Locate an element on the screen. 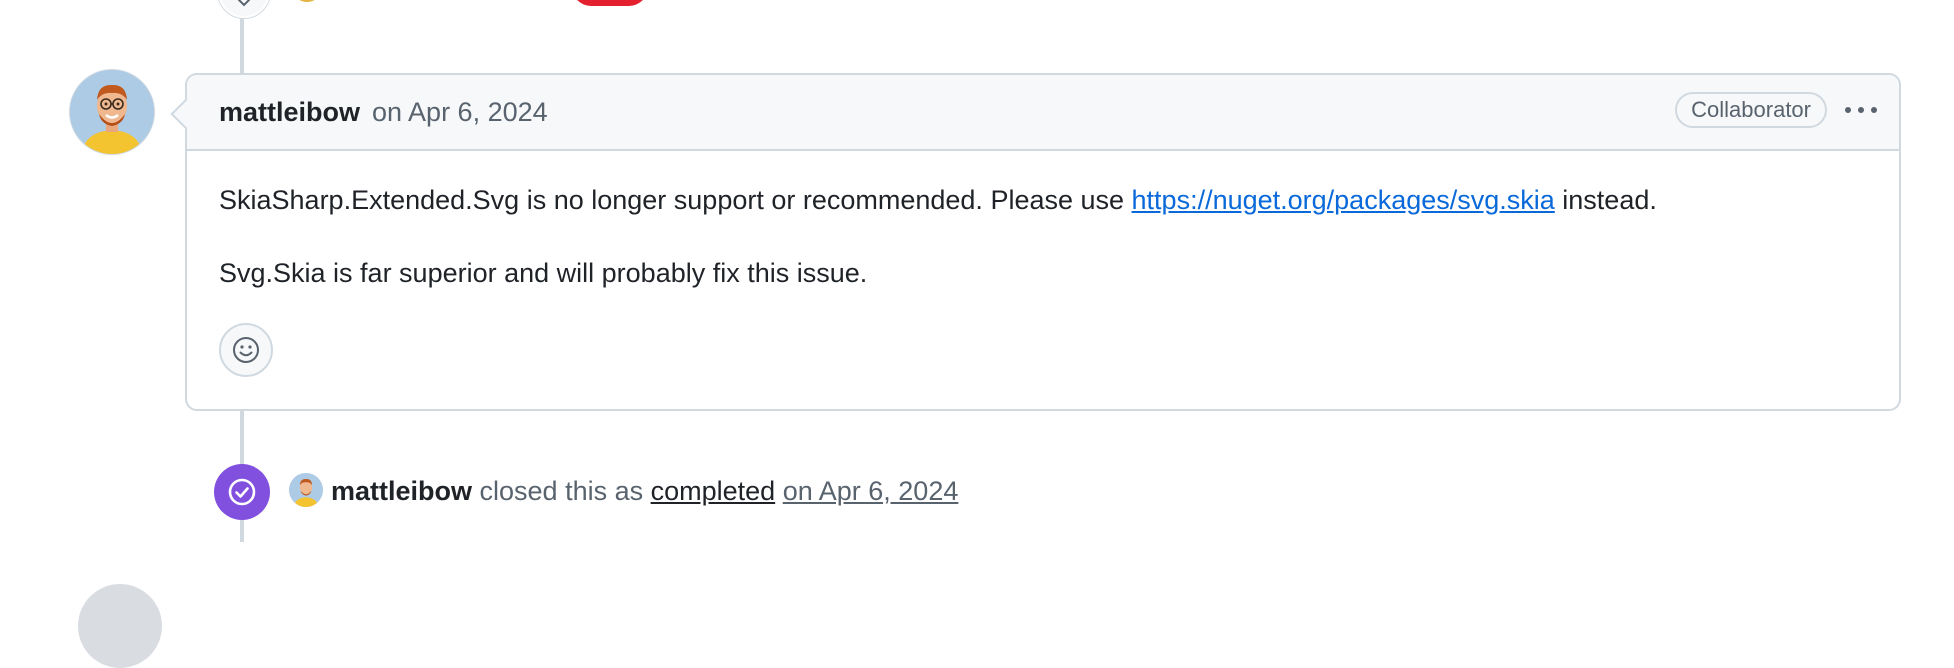  collaborator-badge: Collaborator is located at coordinates (1751, 110).